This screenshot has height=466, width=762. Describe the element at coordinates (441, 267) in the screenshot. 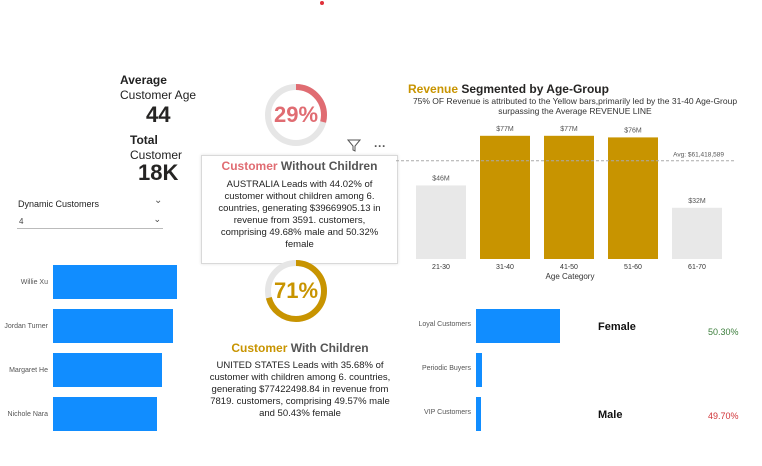

I see `revenue-category-label: 21-30` at that location.